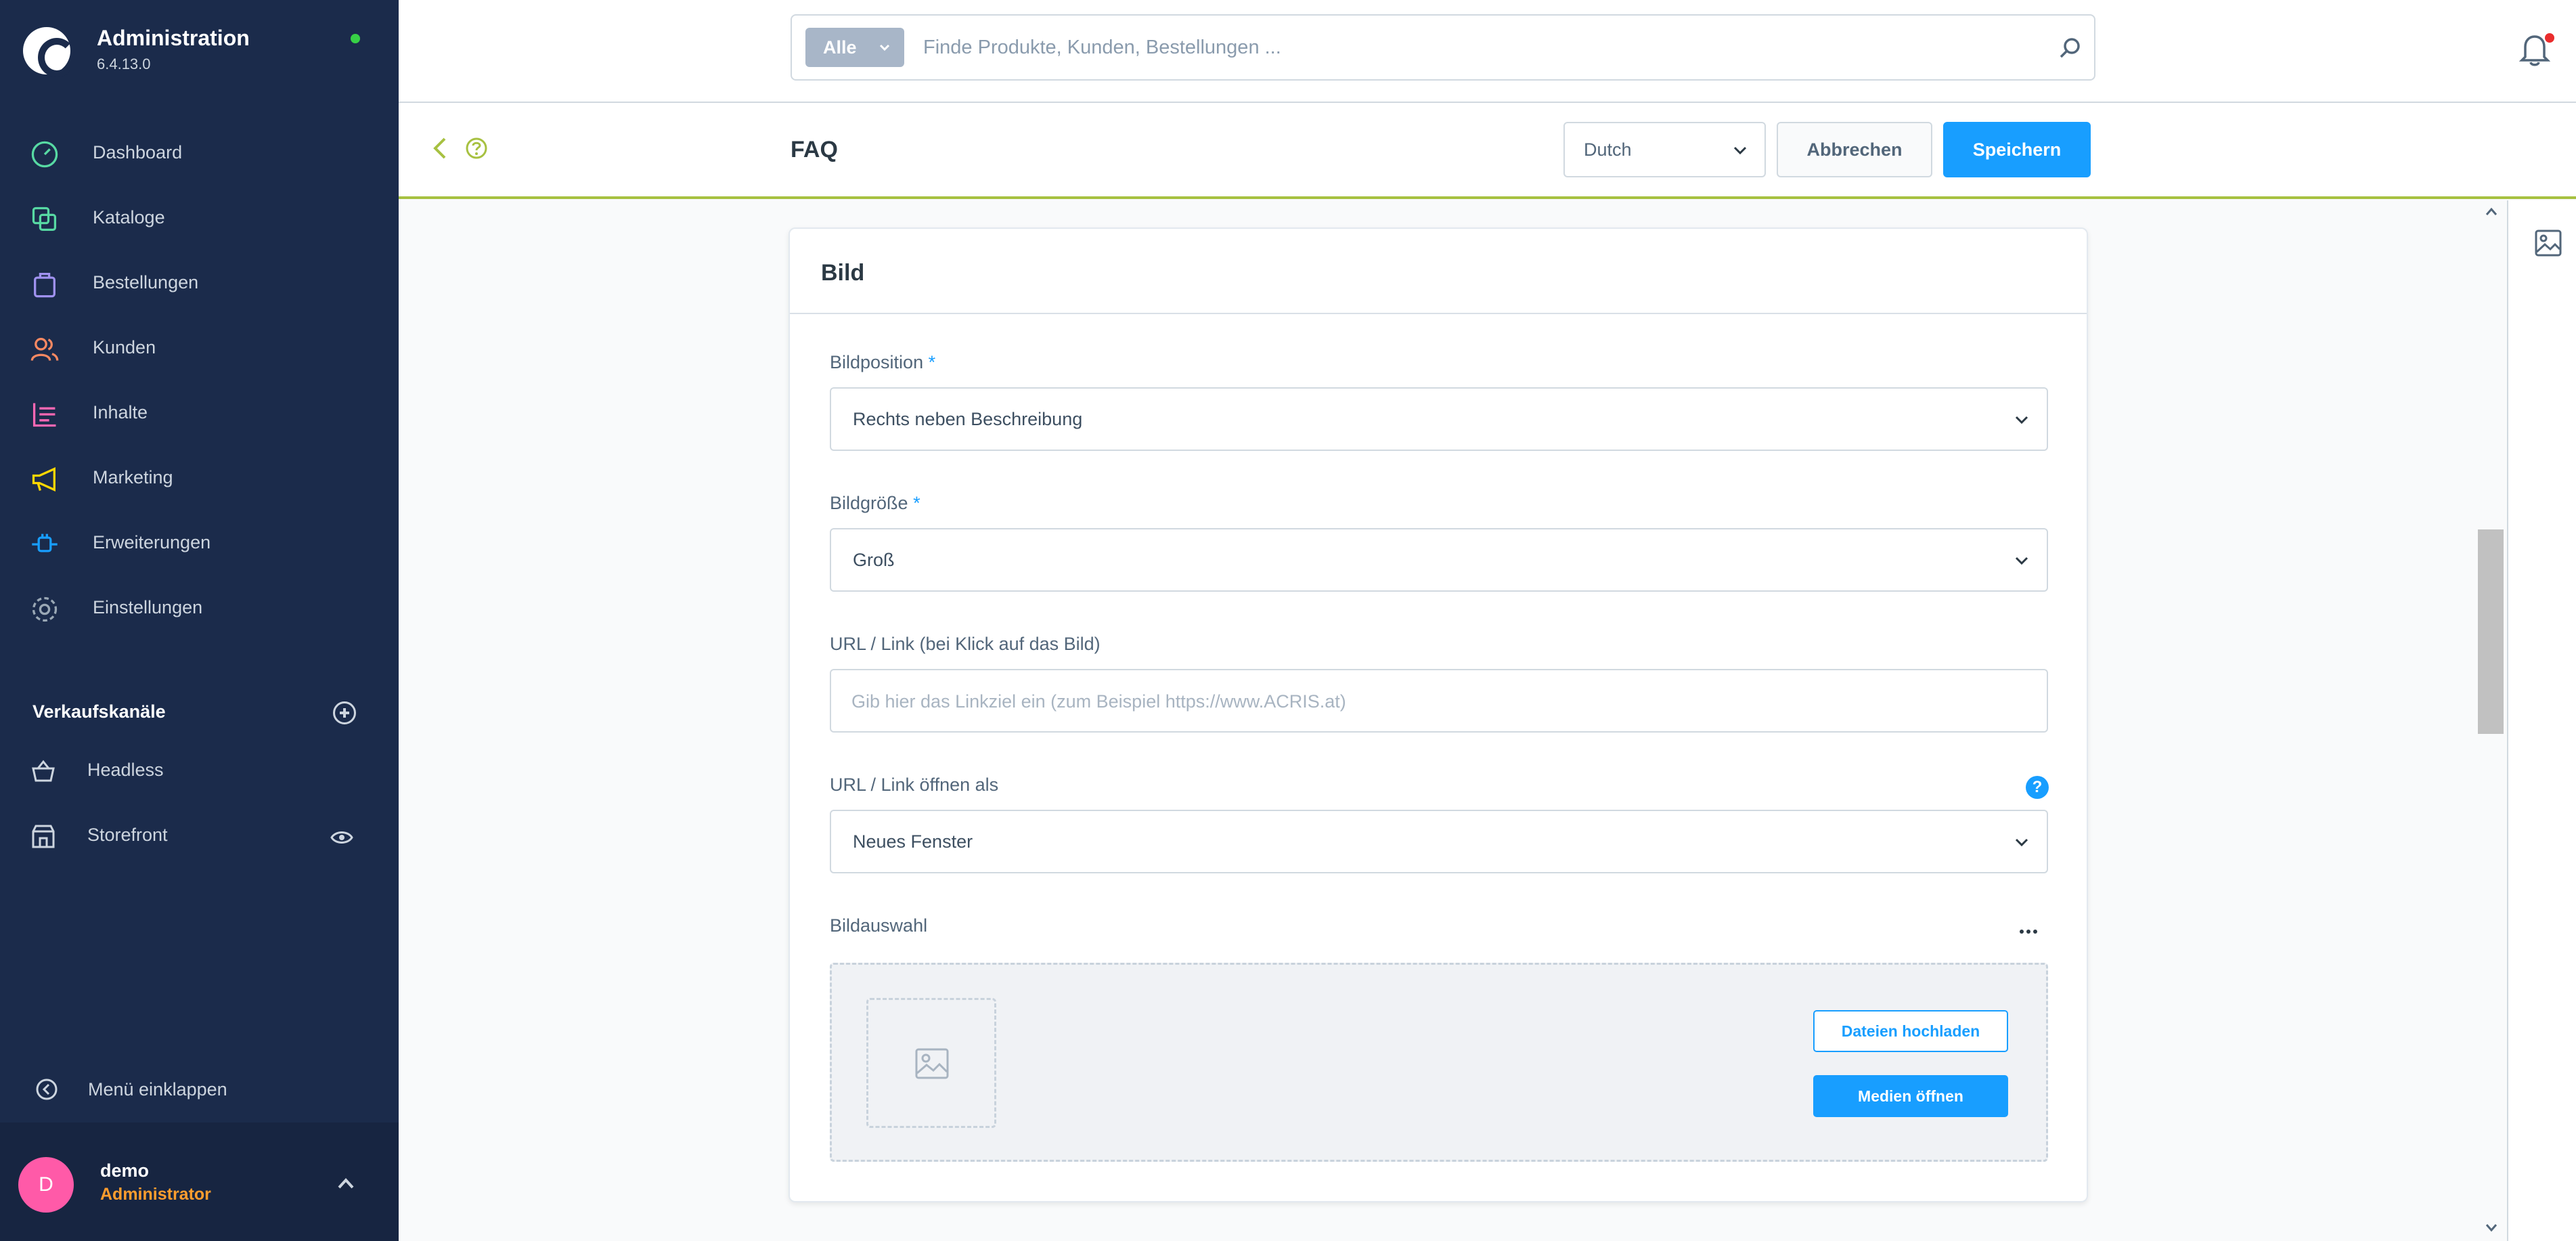  Describe the element at coordinates (1439, 419) in the screenshot. I see `image-position-select: Rechts neben Beschreibung` at that location.